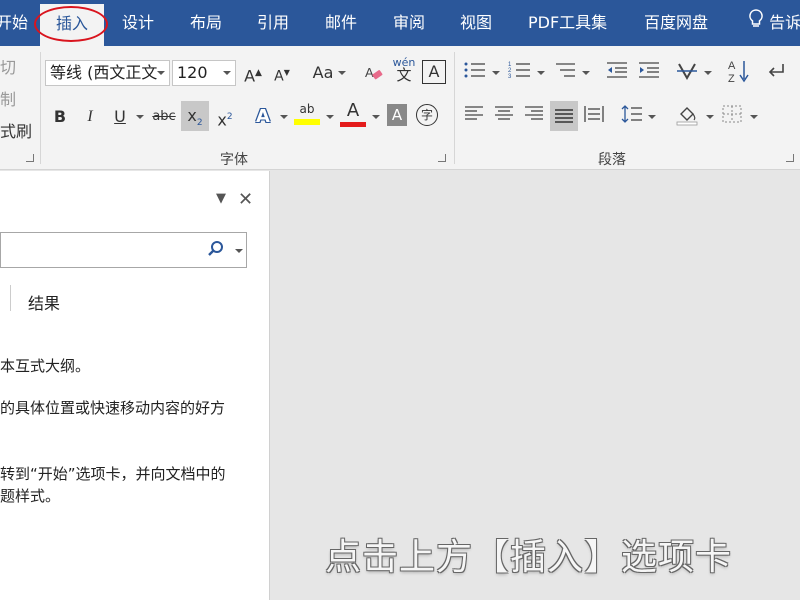  I want to click on font-color-button: A, so click(353, 113).